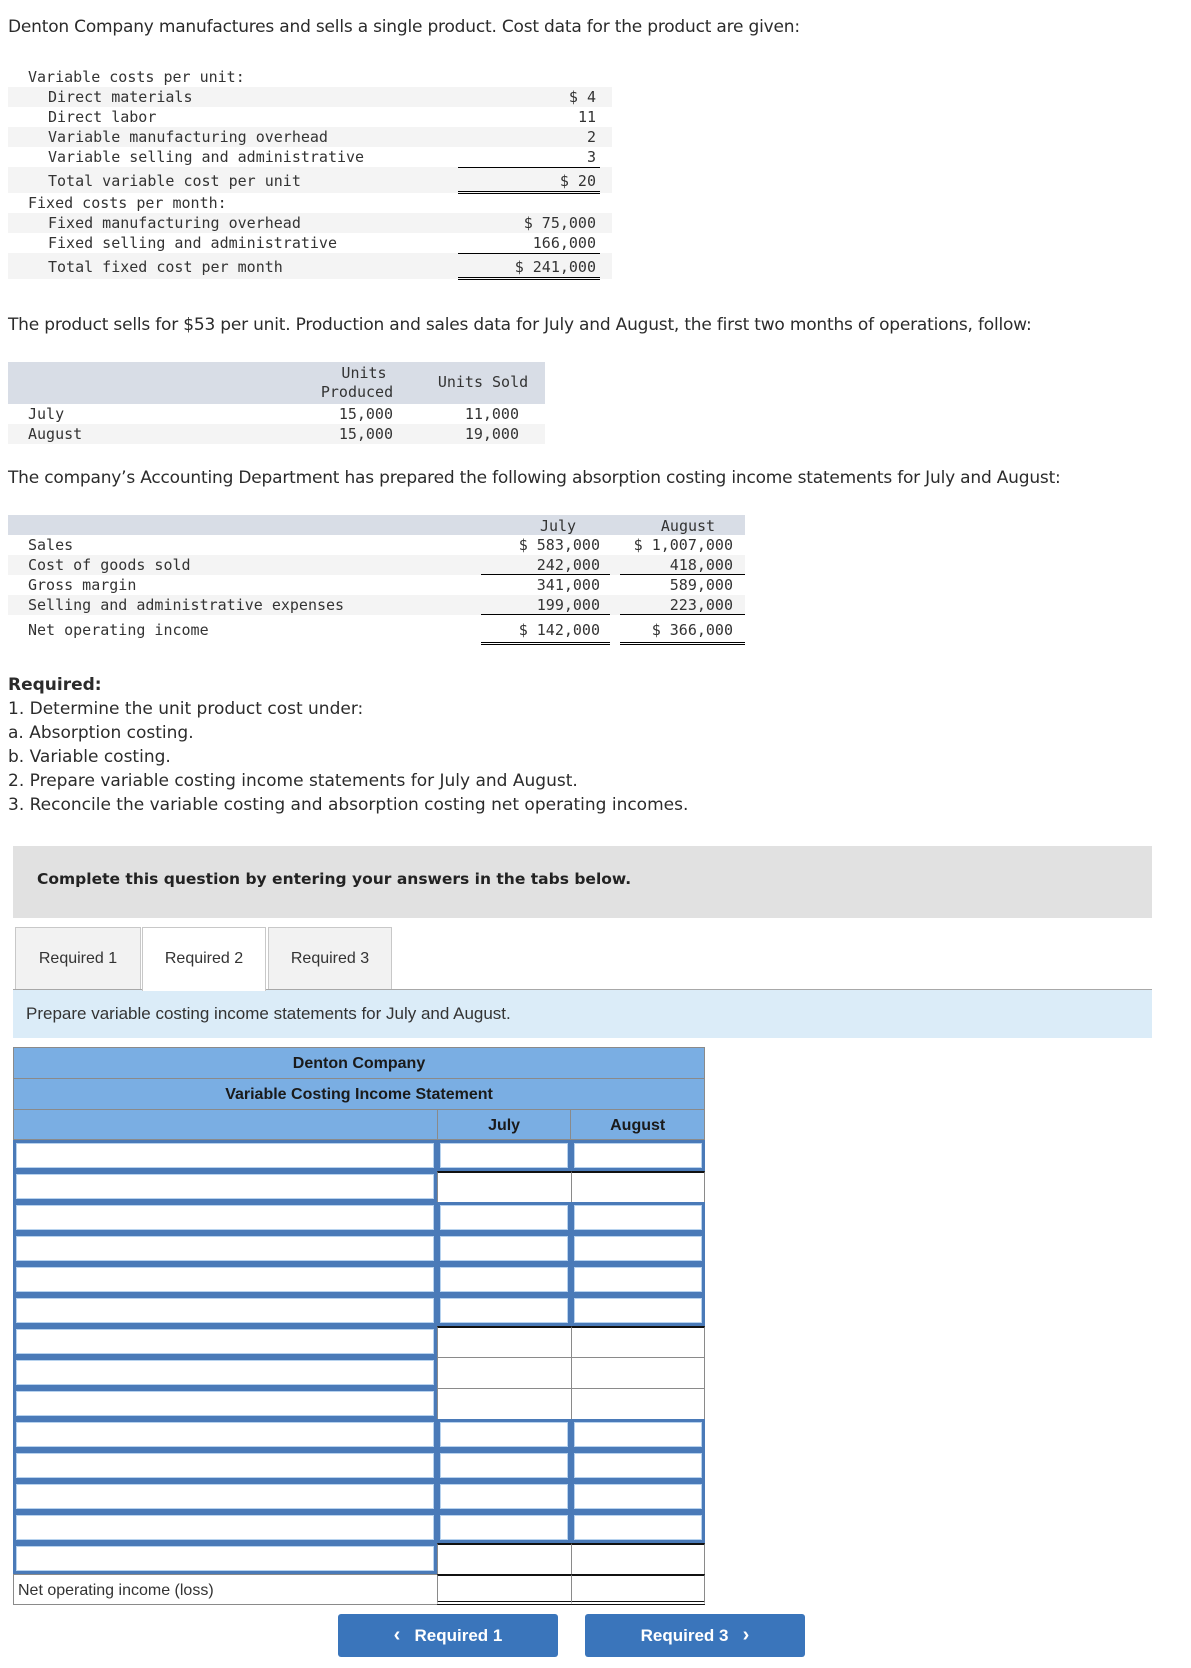 This screenshot has height=1668, width=1191. What do you see at coordinates (458, 1635) in the screenshot?
I see `prev-button-label: Required 1` at bounding box center [458, 1635].